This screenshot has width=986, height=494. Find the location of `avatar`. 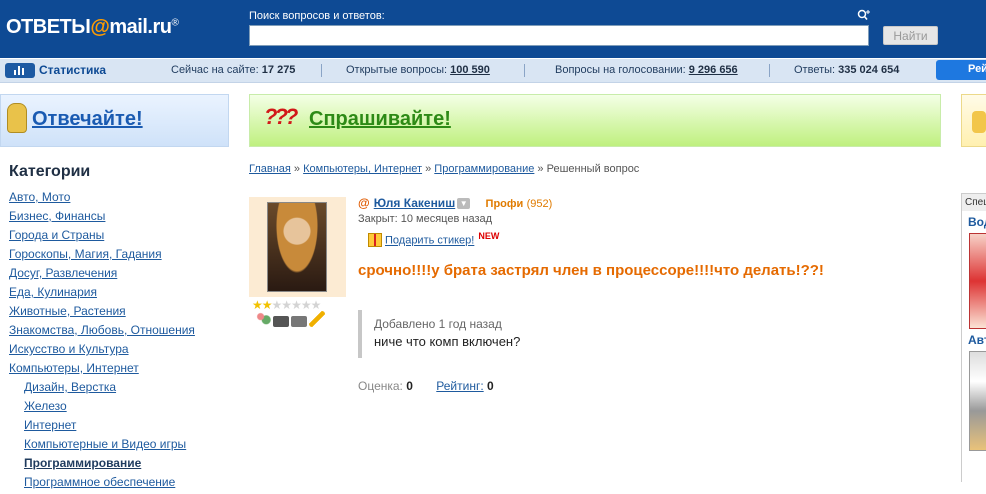

avatar is located at coordinates (297, 247).